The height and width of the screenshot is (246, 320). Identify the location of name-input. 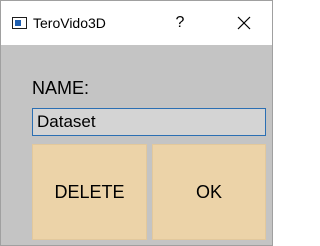
(149, 122).